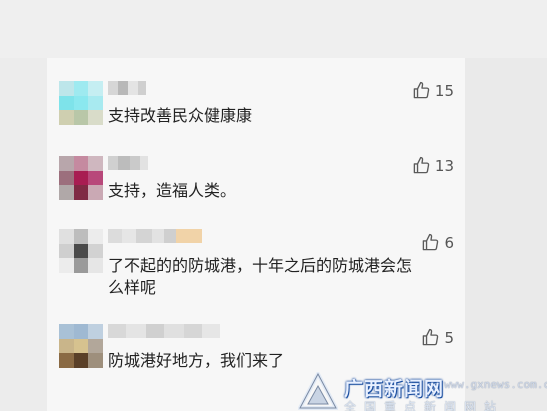 This screenshot has width=547, height=411. Describe the element at coordinates (256, 103) in the screenshot. I see `comment-item: 支持改善民众健康康 15` at that location.